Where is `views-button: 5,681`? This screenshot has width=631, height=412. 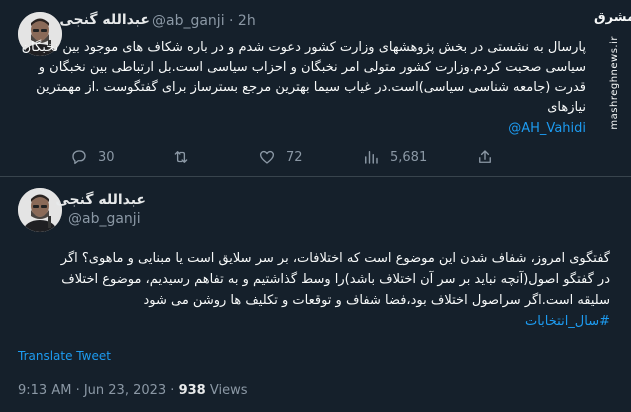
views-button: 5,681 is located at coordinates (394, 157).